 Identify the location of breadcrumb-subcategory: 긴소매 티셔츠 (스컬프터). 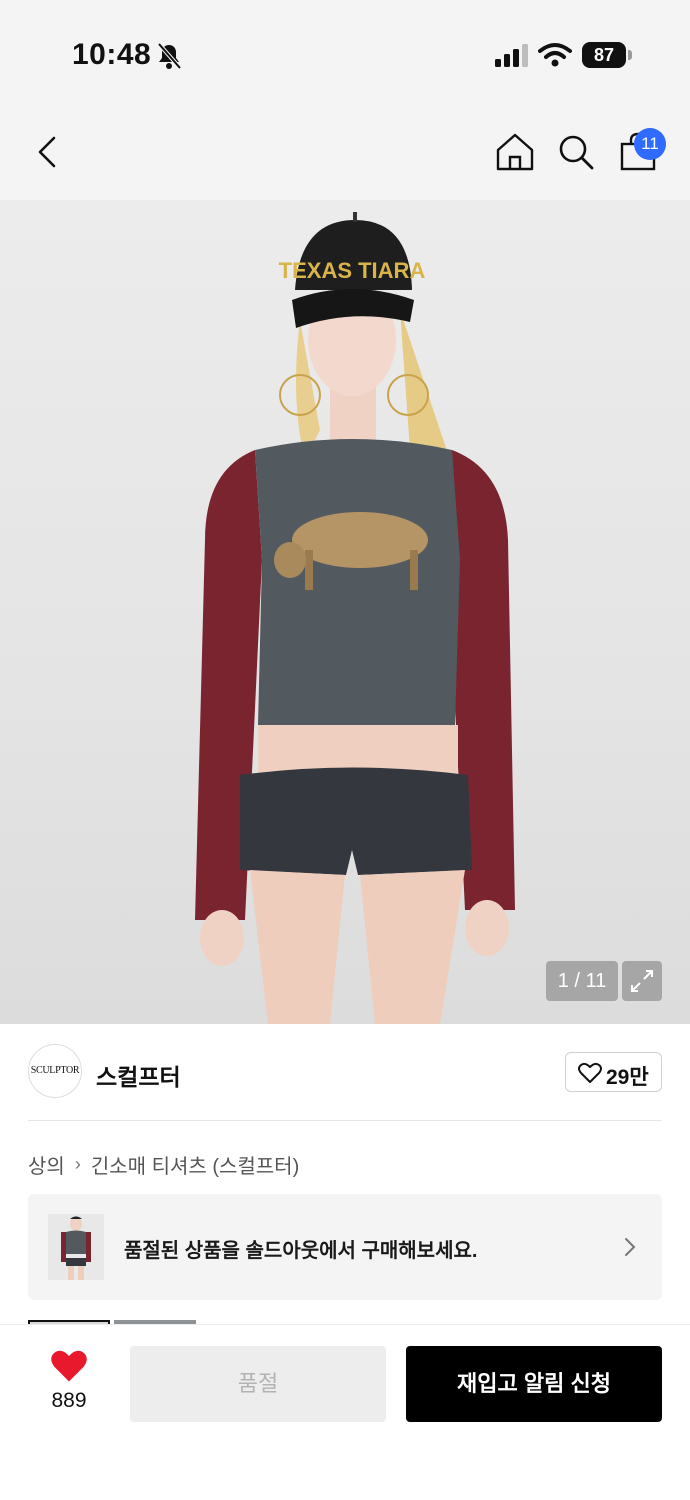
(195, 1164).